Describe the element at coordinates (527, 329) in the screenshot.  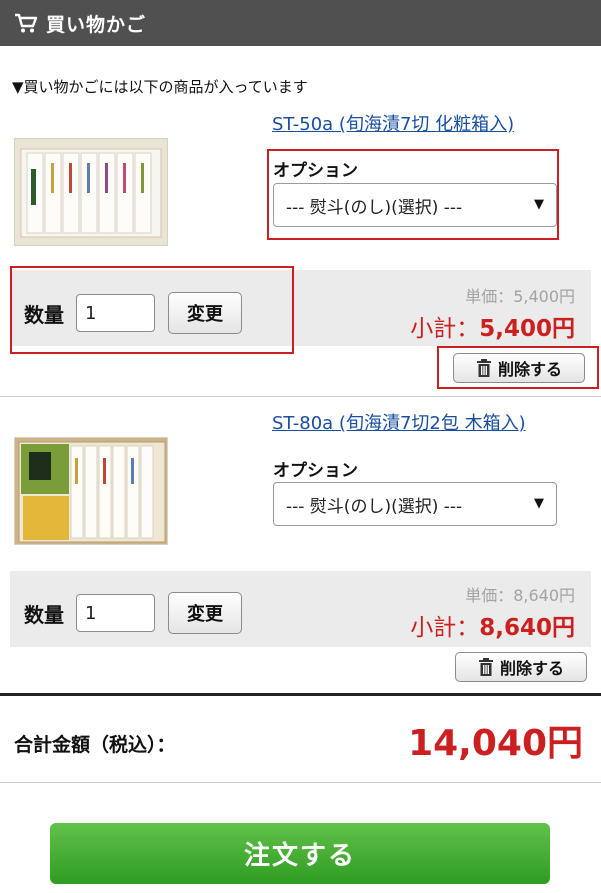
I see `subtotal-value: 5,400円` at that location.